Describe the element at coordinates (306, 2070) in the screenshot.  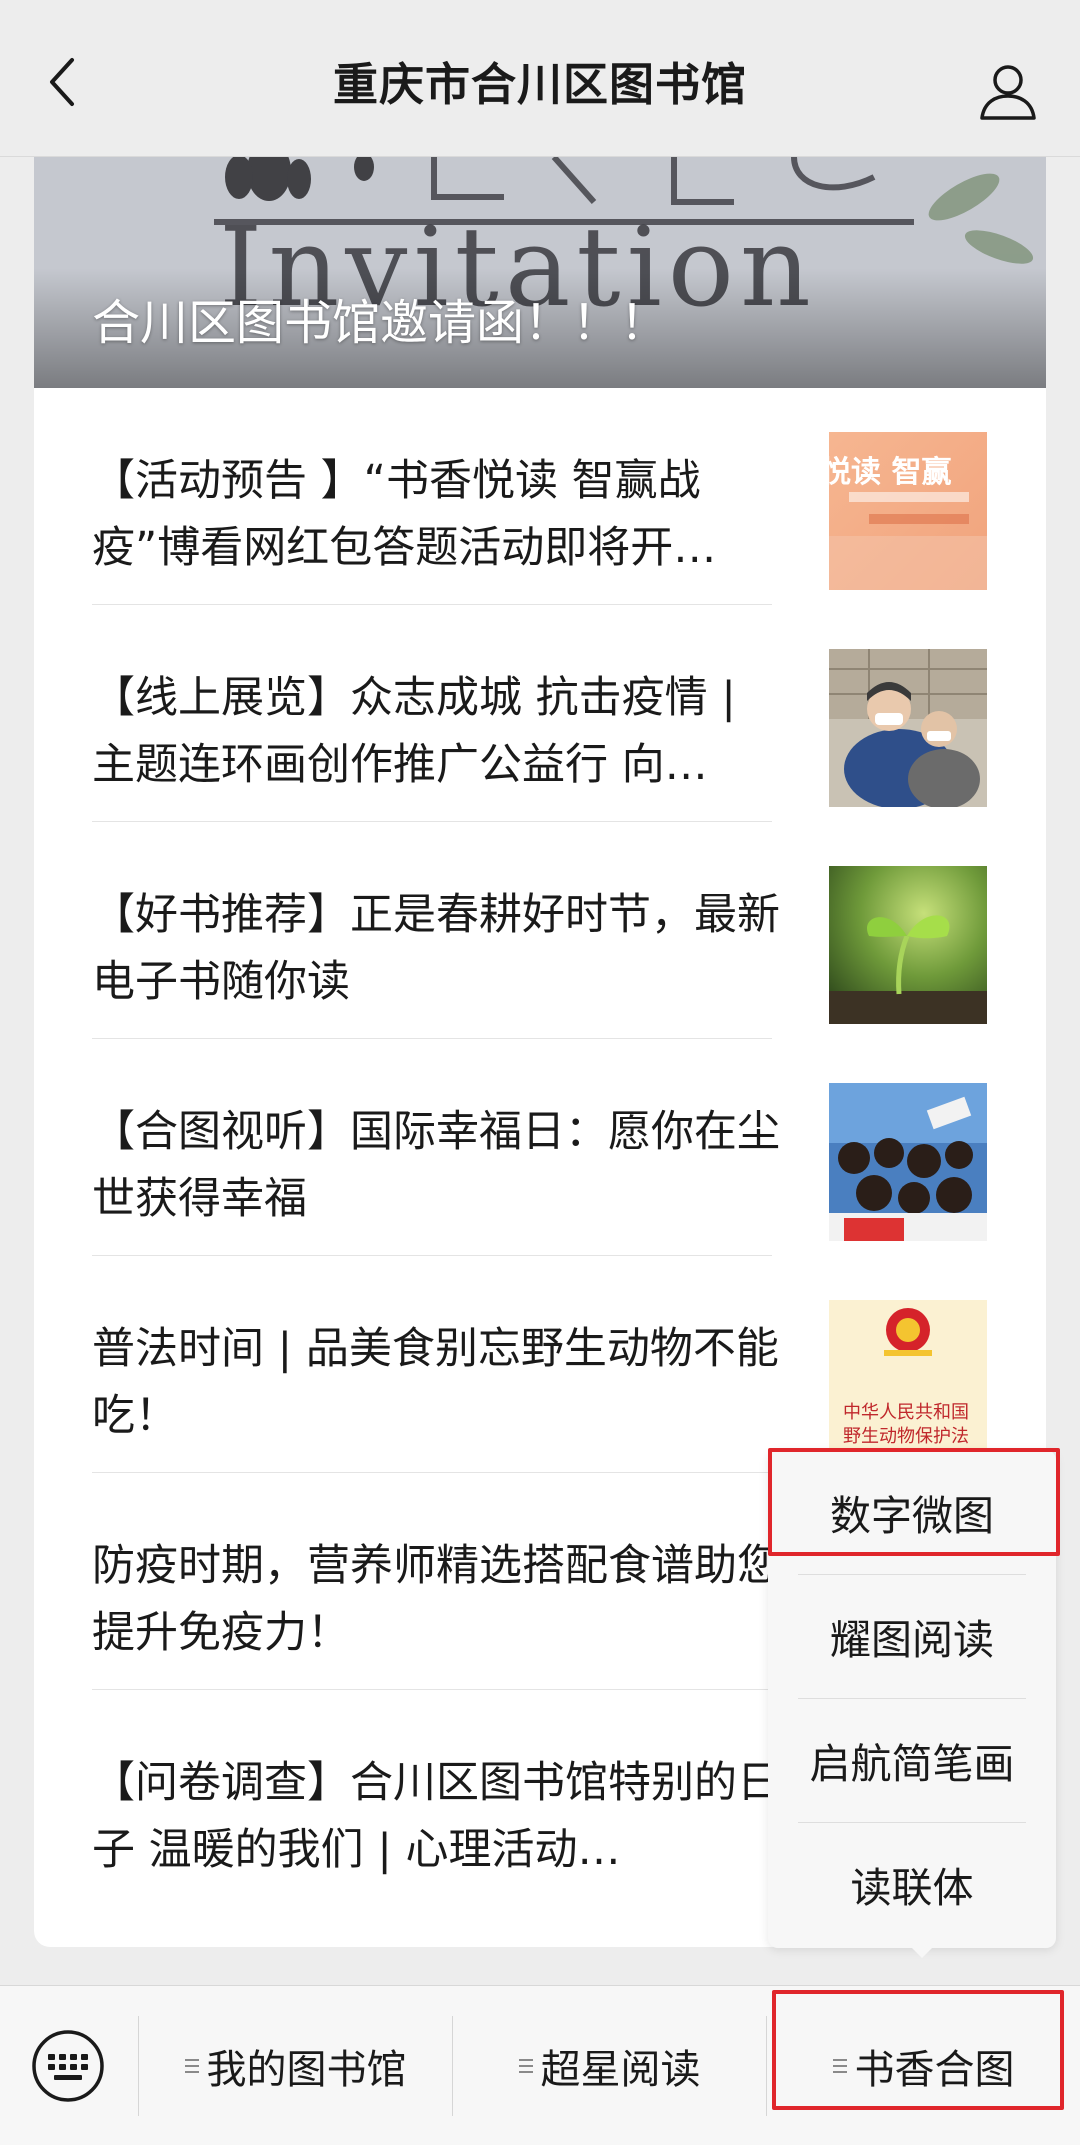
I see `menu-button-label: 我的图书馆` at that location.